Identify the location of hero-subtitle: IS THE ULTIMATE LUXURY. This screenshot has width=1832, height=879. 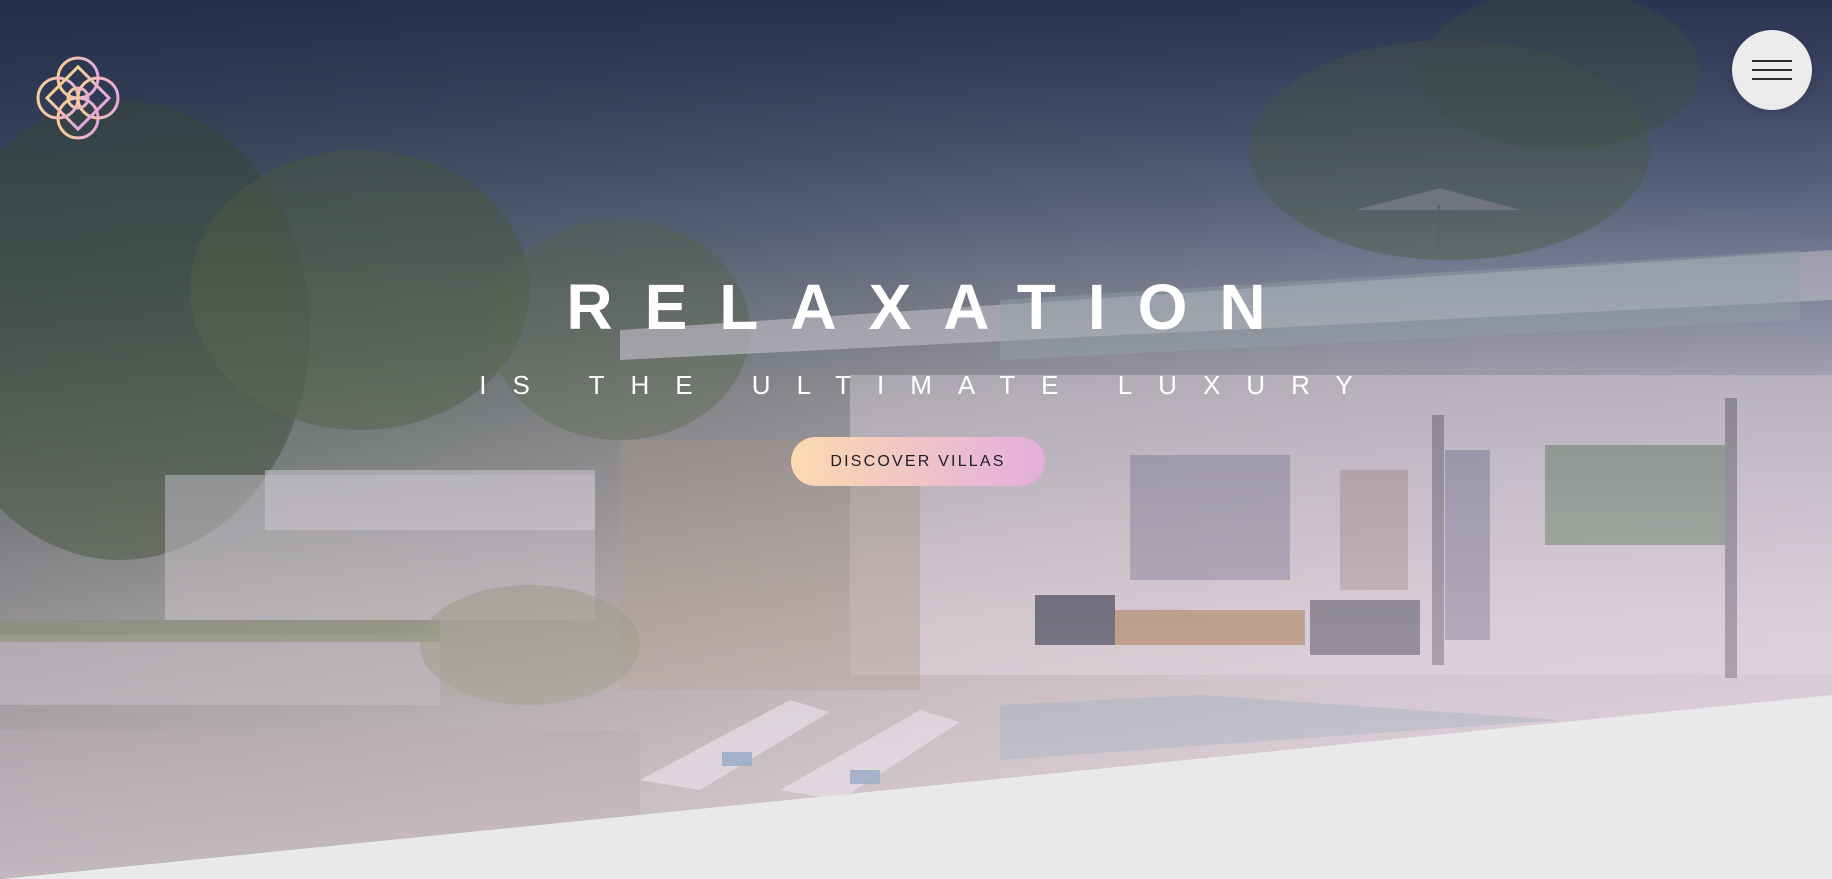
(929, 385).